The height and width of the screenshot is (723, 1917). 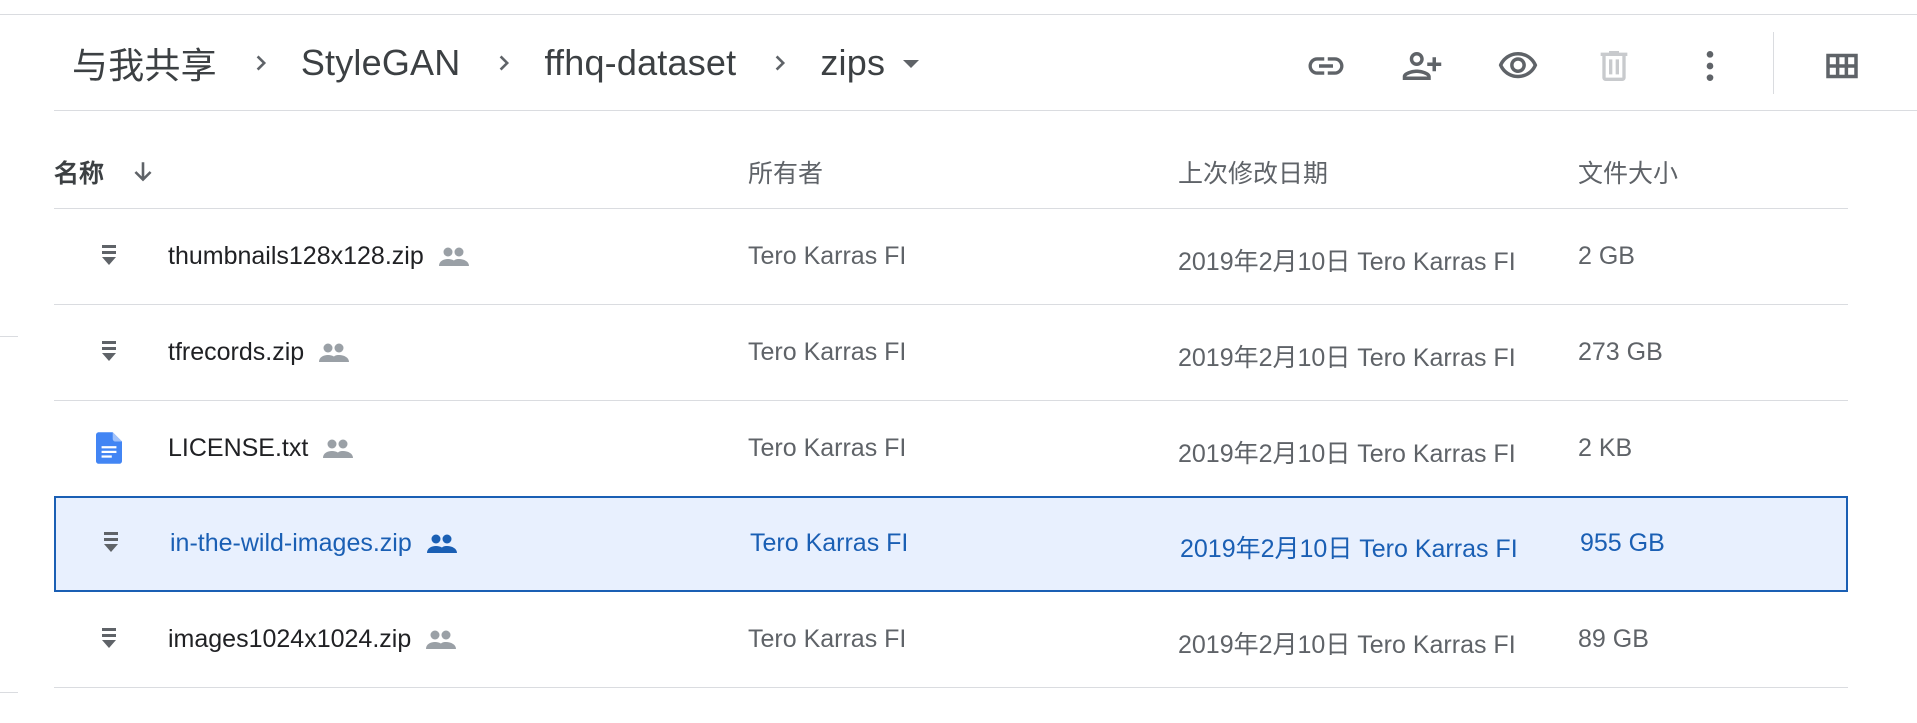 What do you see at coordinates (1614, 66) in the screenshot?
I see `trash-icon` at bounding box center [1614, 66].